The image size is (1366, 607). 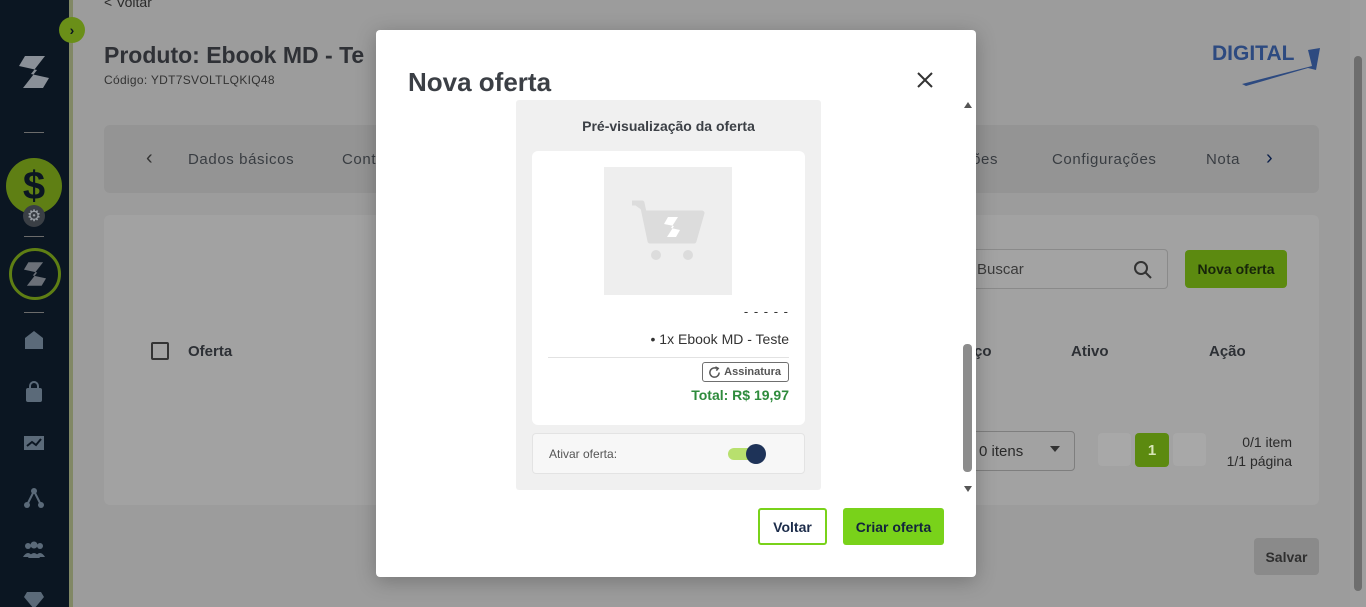 I want to click on tab-nota: Nota, so click(x=1223, y=159).